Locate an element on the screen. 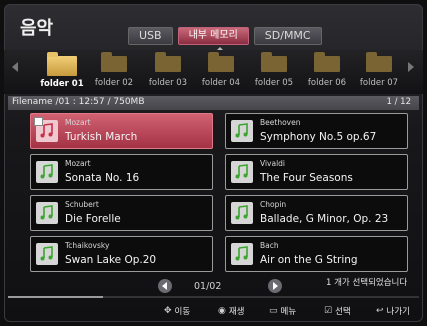 This screenshot has height=326, width=427. tab-internal-memory: 내부 메모리 is located at coordinates (213, 36).